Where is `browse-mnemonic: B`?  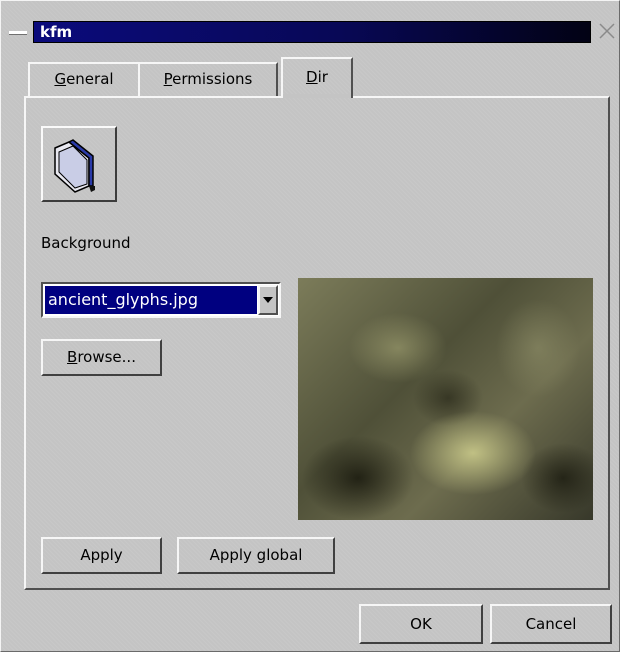 browse-mnemonic: B is located at coordinates (72, 357).